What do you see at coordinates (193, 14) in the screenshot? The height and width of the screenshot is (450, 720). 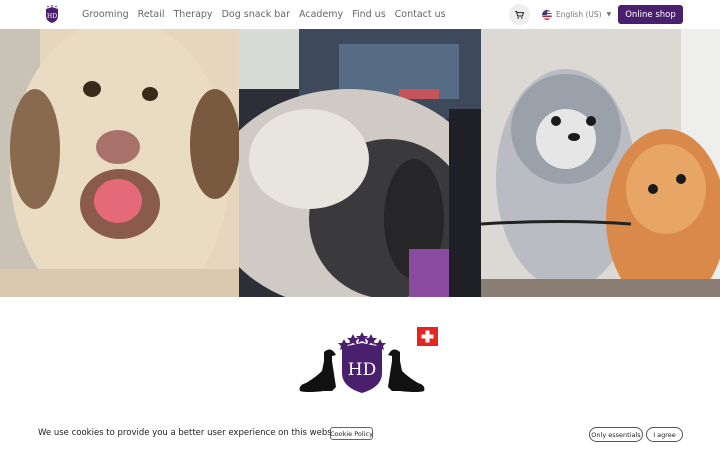 I see `nav-link-therapy: Therapy` at bounding box center [193, 14].